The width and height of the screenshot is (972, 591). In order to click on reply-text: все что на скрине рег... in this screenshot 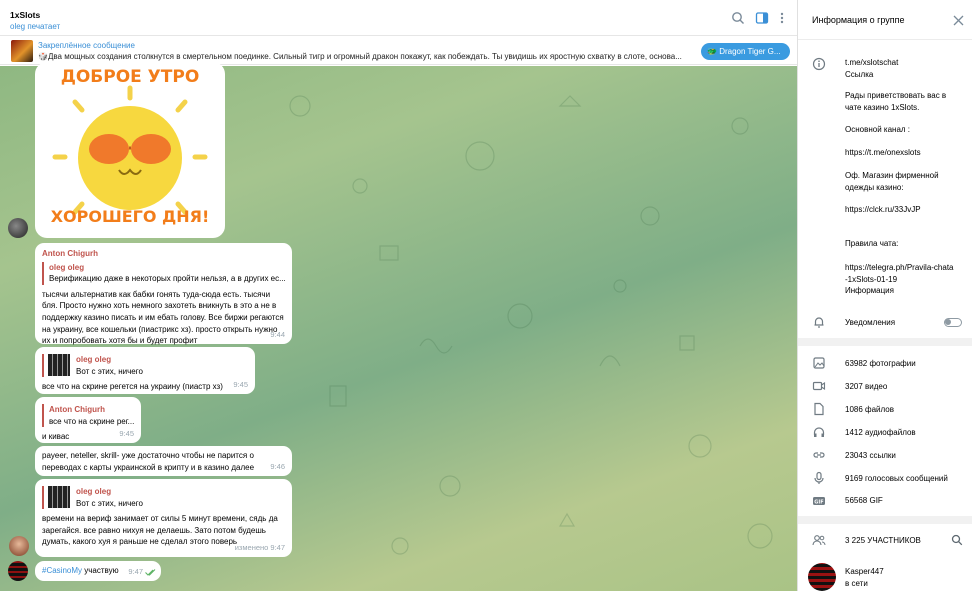, I will do `click(91, 421)`.